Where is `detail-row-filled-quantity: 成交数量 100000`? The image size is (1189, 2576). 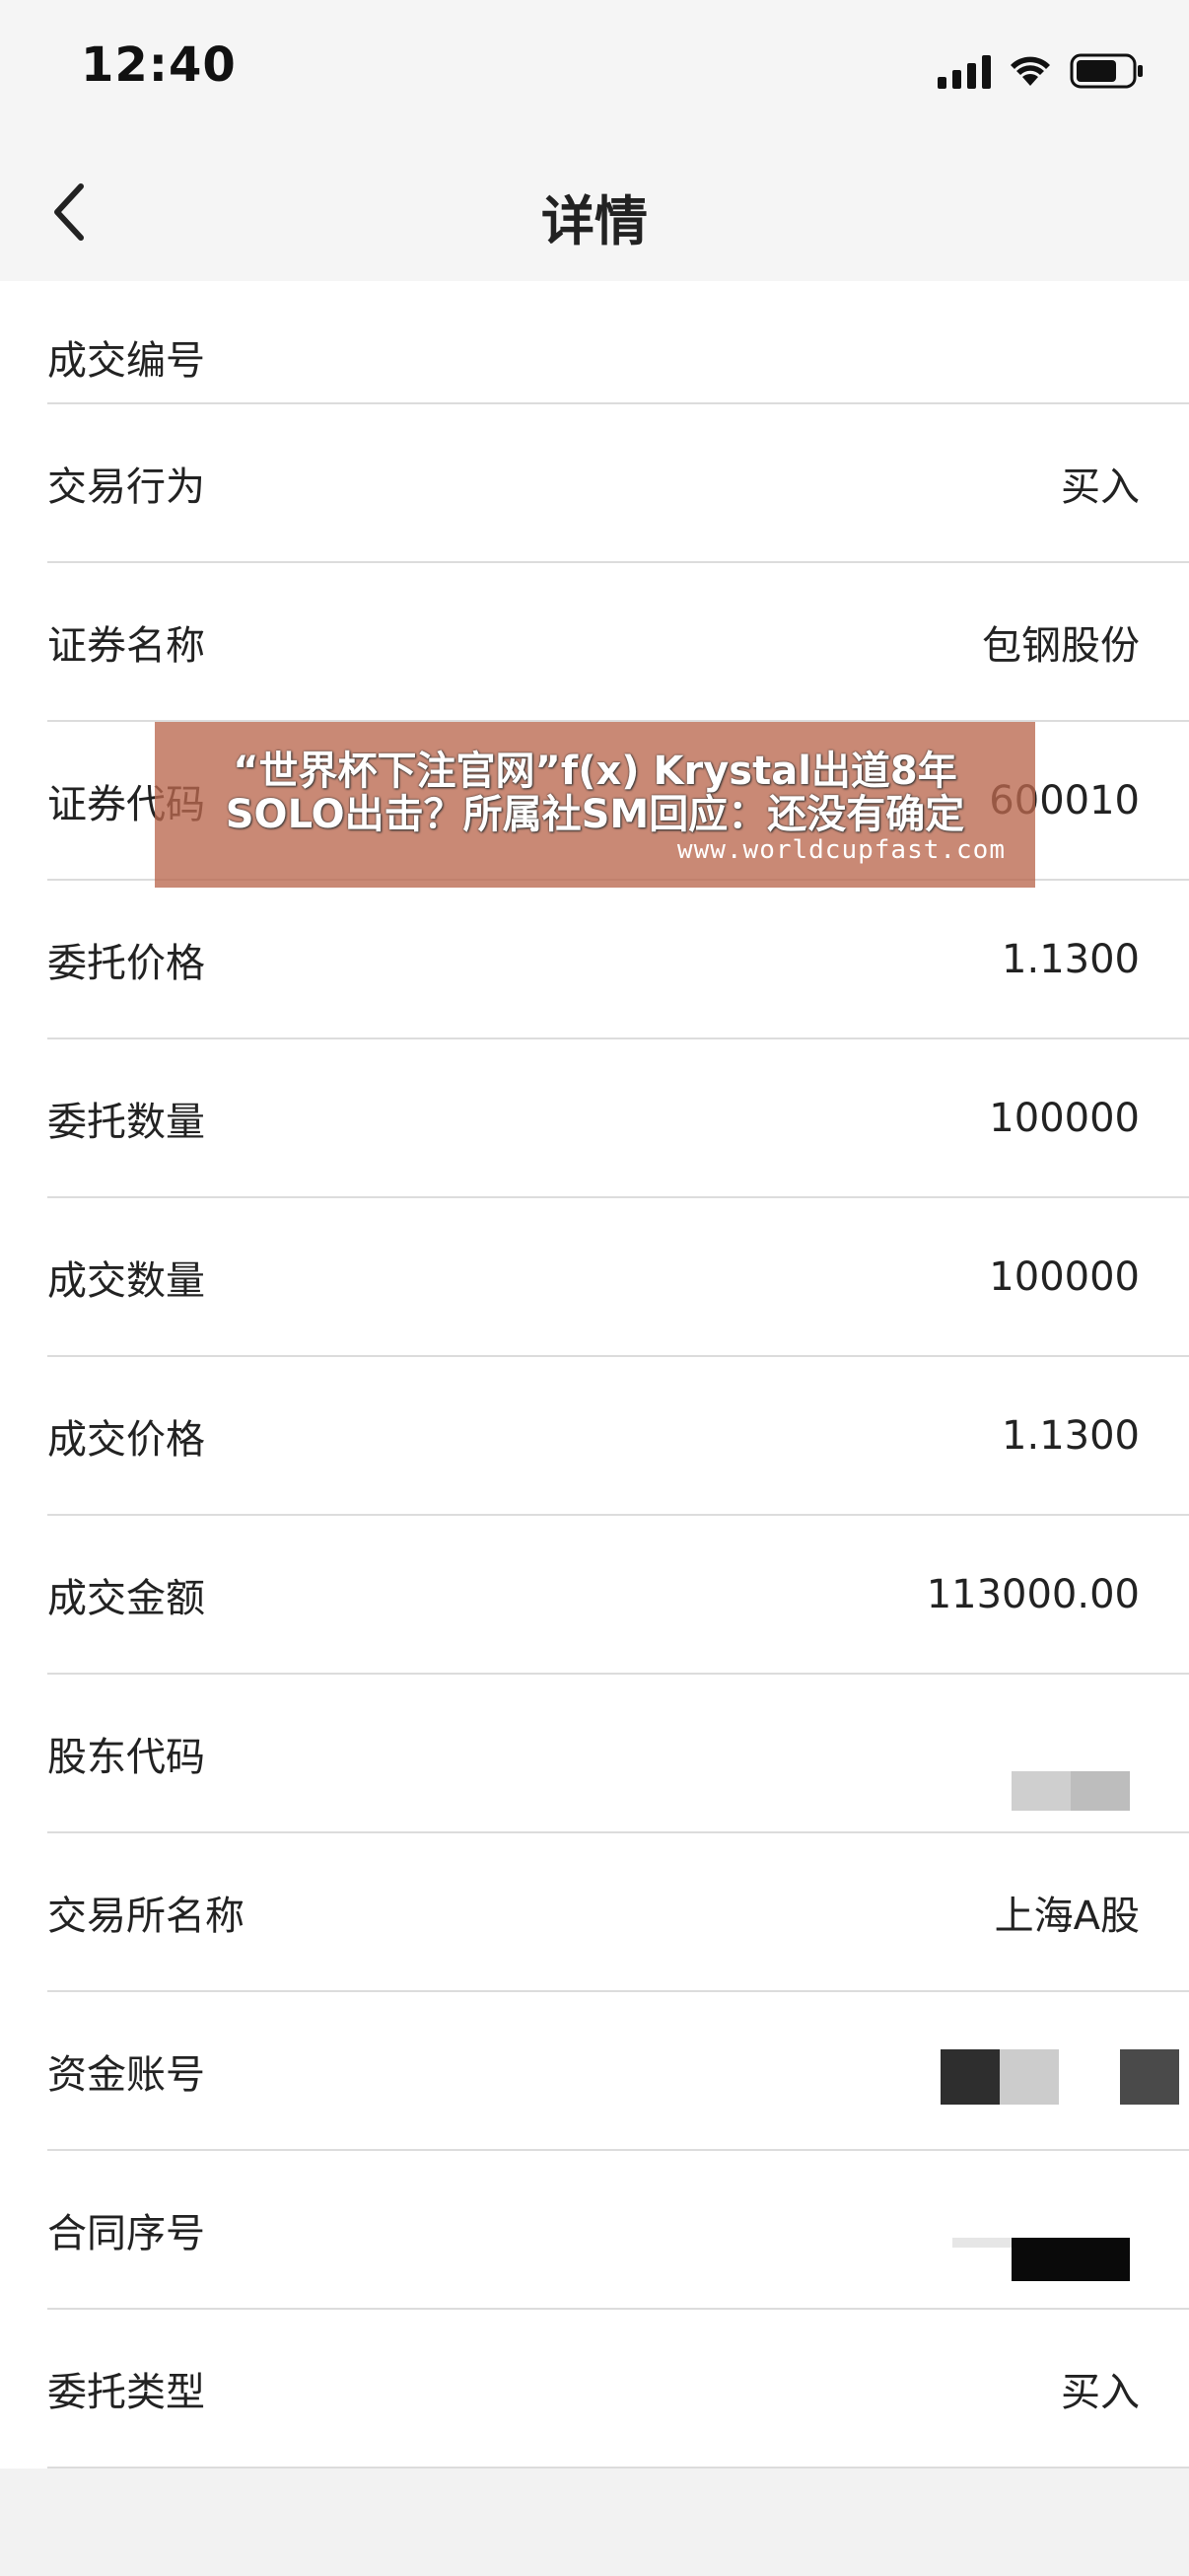 detail-row-filled-quantity: 成交数量 100000 is located at coordinates (618, 1277).